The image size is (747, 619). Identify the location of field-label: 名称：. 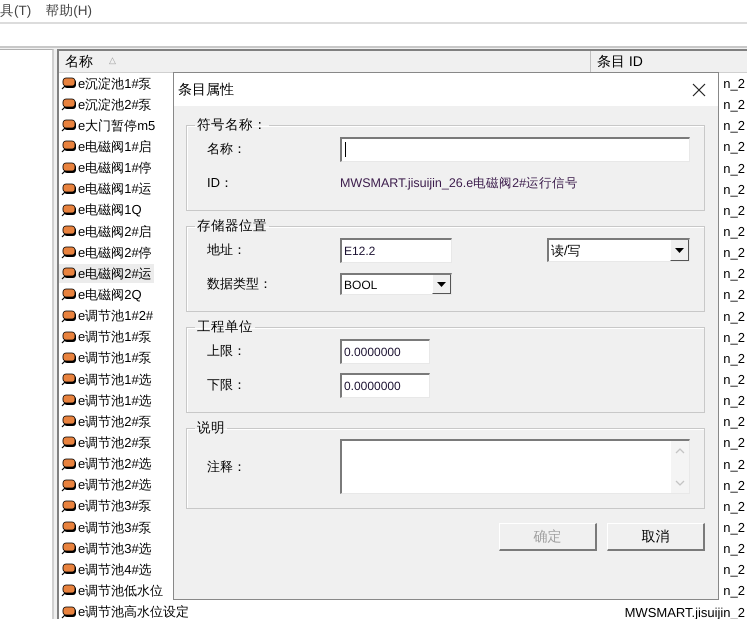
(227, 149).